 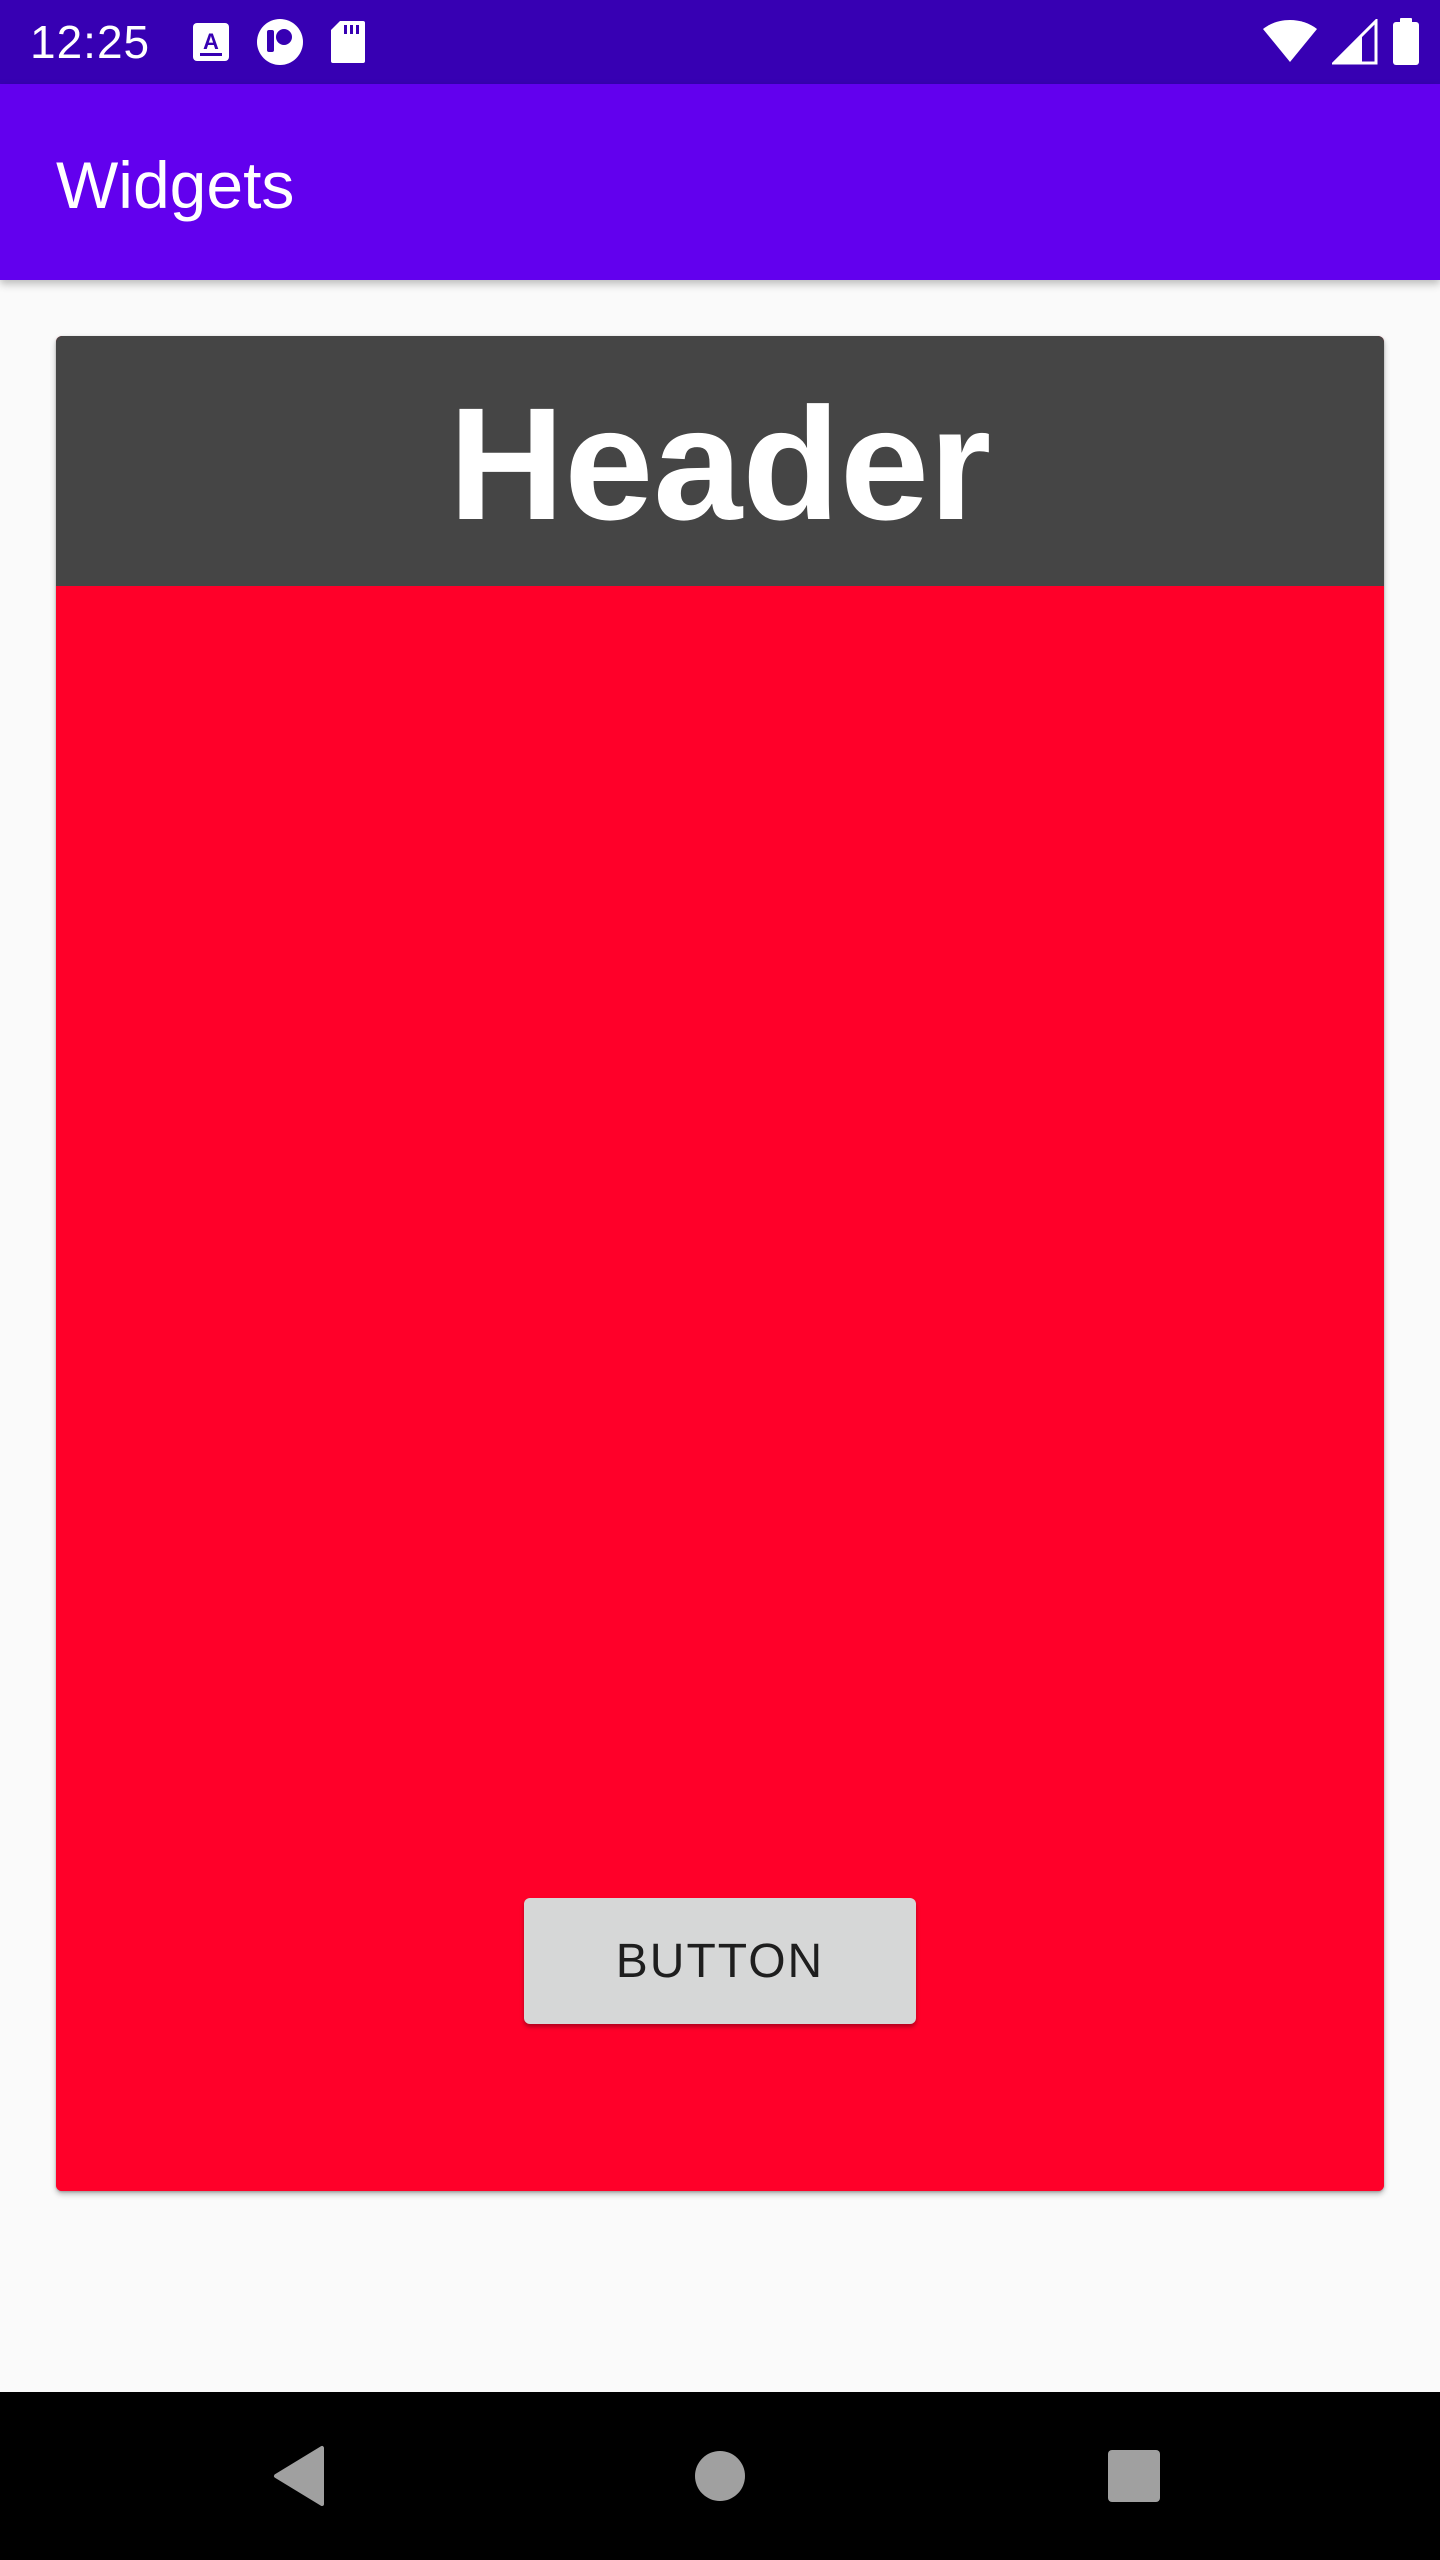 I want to click on status-system-icons, so click(x=1341, y=42).